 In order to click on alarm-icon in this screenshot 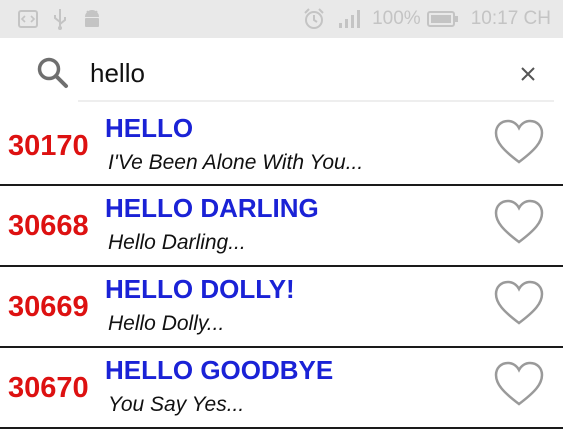, I will do `click(314, 18)`.